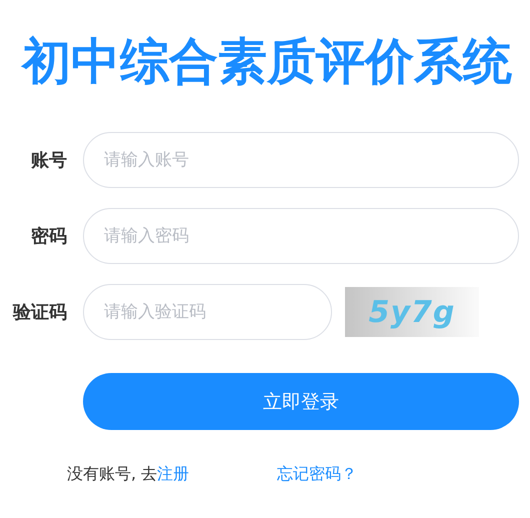 This screenshot has width=530, height=518. What do you see at coordinates (39, 312) in the screenshot?
I see `field-label: 验证码` at bounding box center [39, 312].